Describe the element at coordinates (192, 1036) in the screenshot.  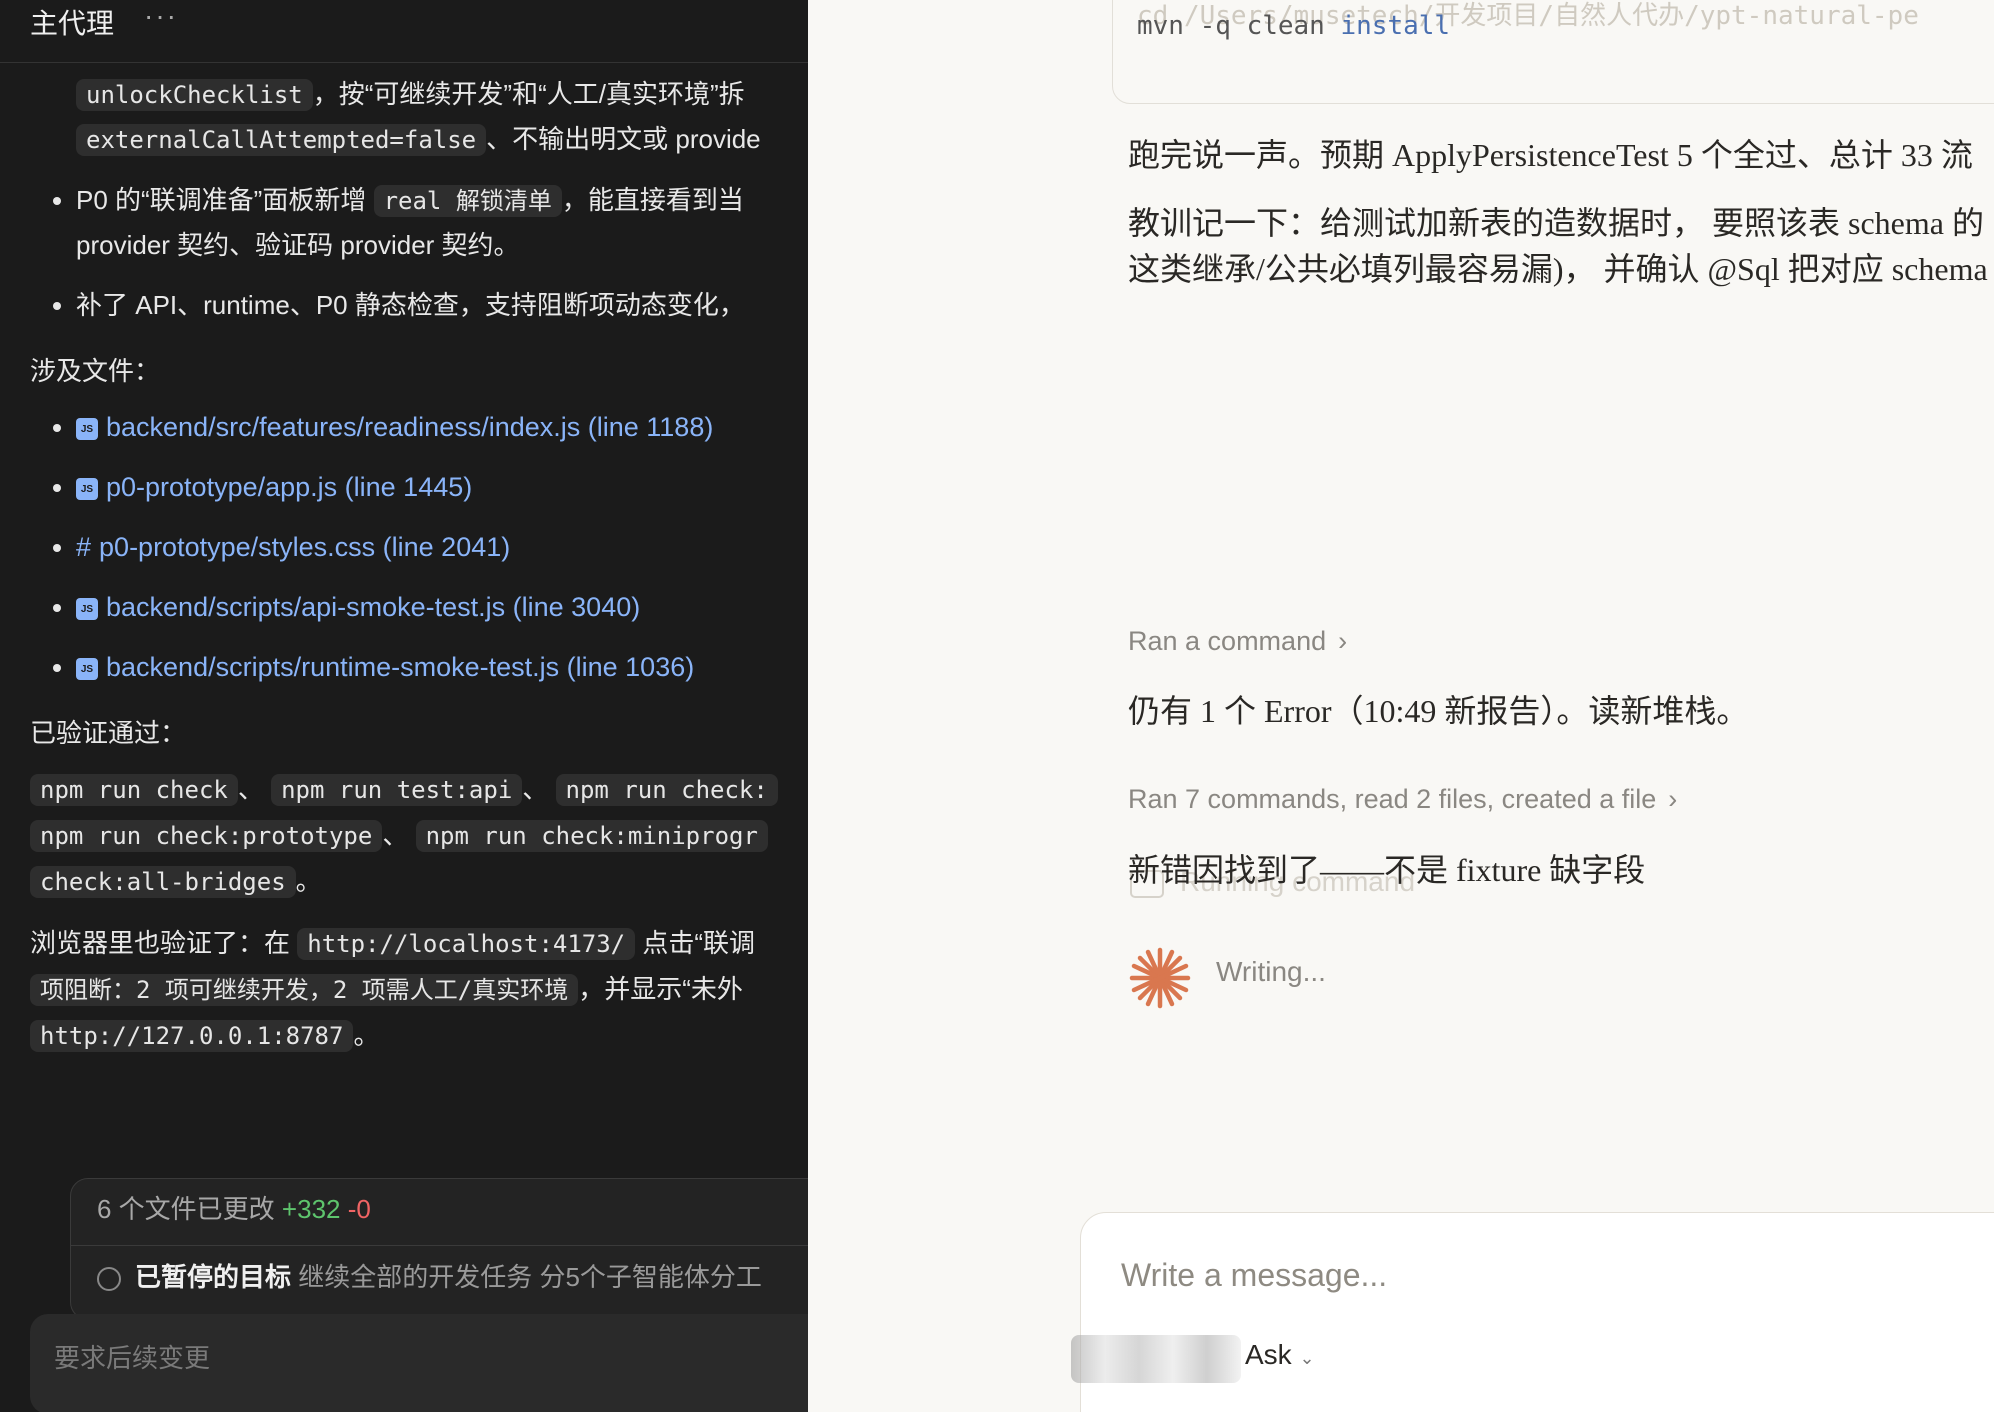
I see `inline-code: http://127.0.0.1:8787` at that location.